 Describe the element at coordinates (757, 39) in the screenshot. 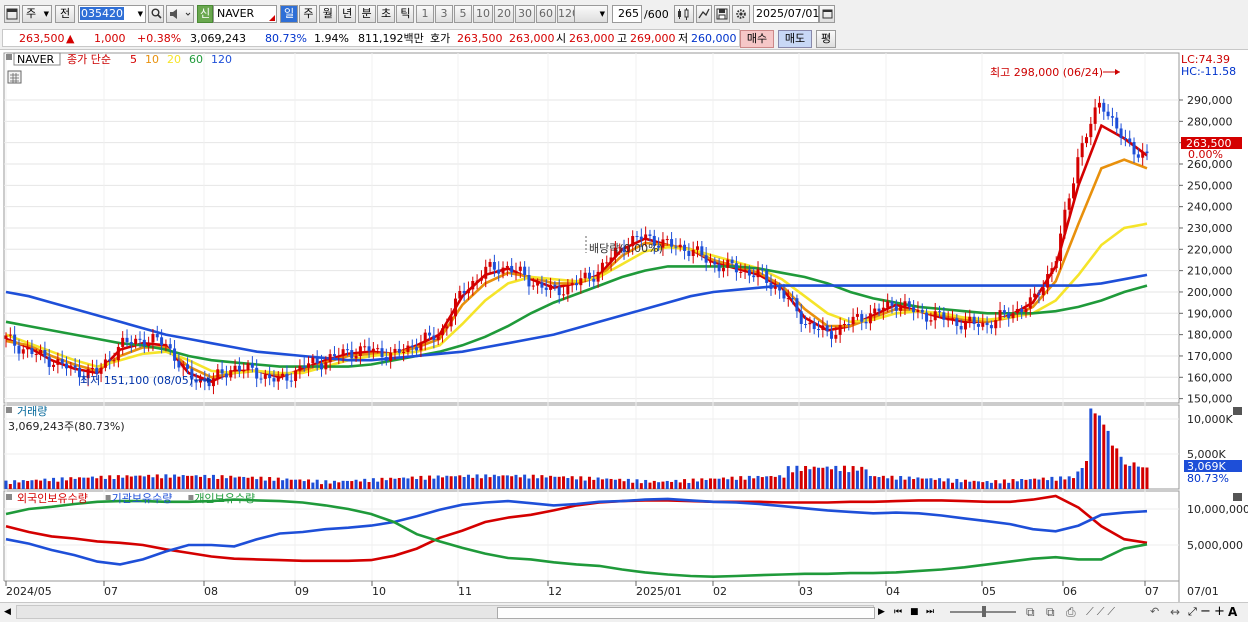

I see `buy-button: 매수` at that location.